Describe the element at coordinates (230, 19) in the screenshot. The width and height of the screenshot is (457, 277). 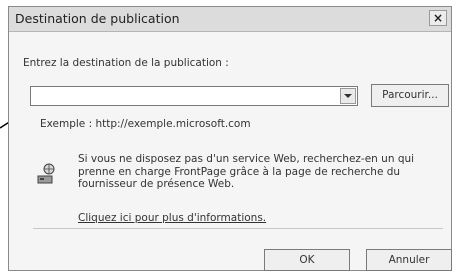
I see `title-bar: Destination de publication ×` at that location.